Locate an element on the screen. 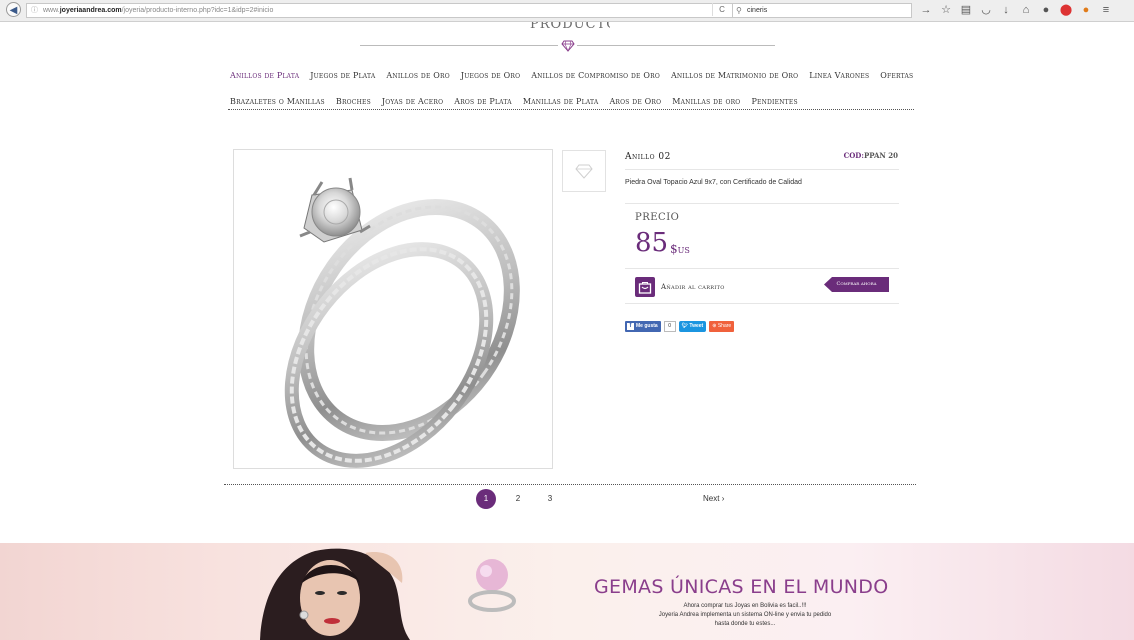 The width and height of the screenshot is (1134, 640). toolbar-icons: → ☆ ▤ ◡ ↓ ⌂ ● ⬤ ● ≡ is located at coordinates (1016, 10).